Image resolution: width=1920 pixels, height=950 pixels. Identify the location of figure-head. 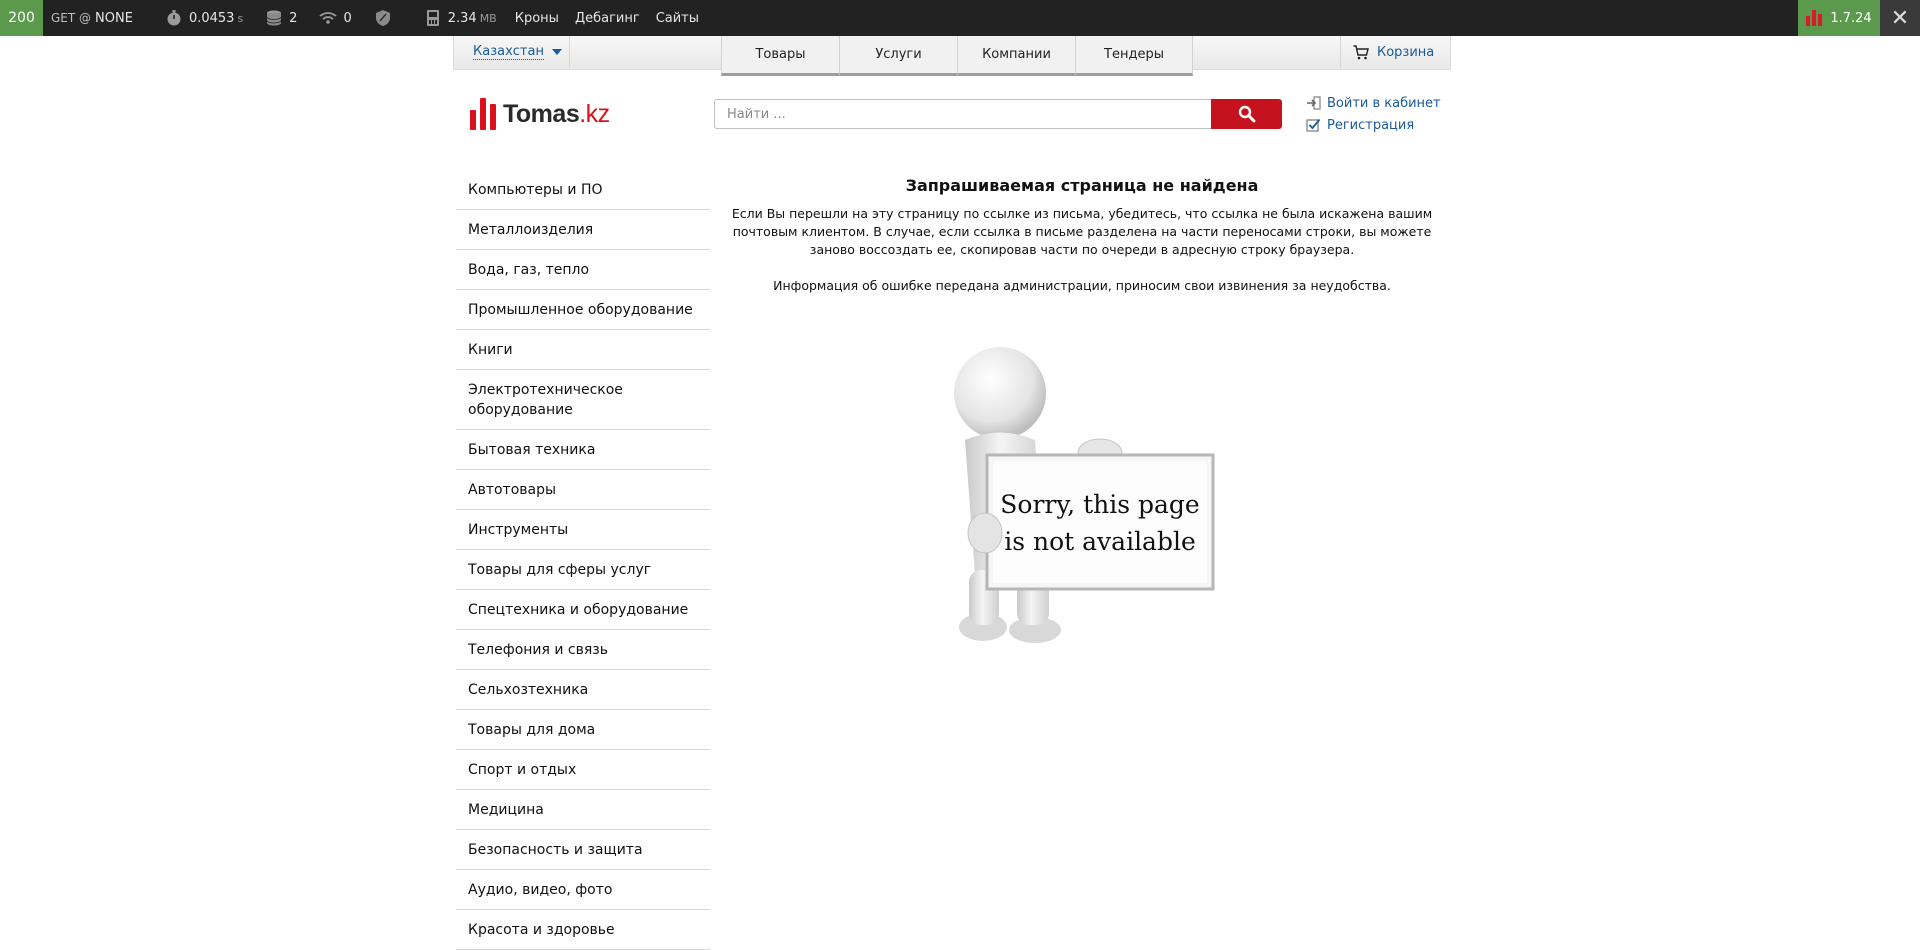
(1000, 393).